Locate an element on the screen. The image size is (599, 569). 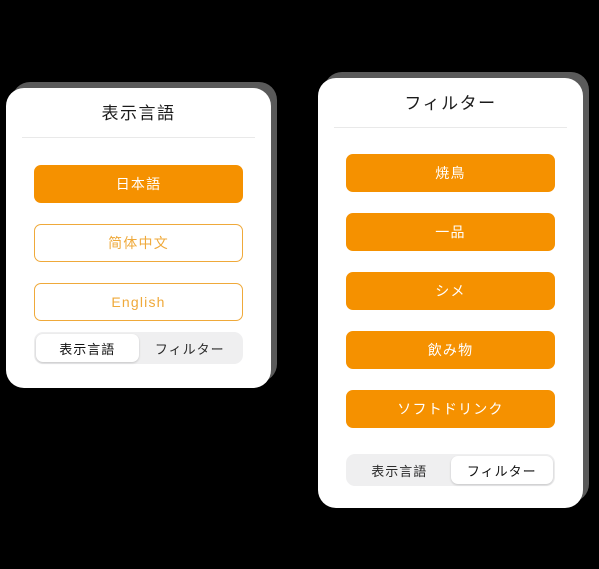
page-title: フィルター is located at coordinates (450, 103).